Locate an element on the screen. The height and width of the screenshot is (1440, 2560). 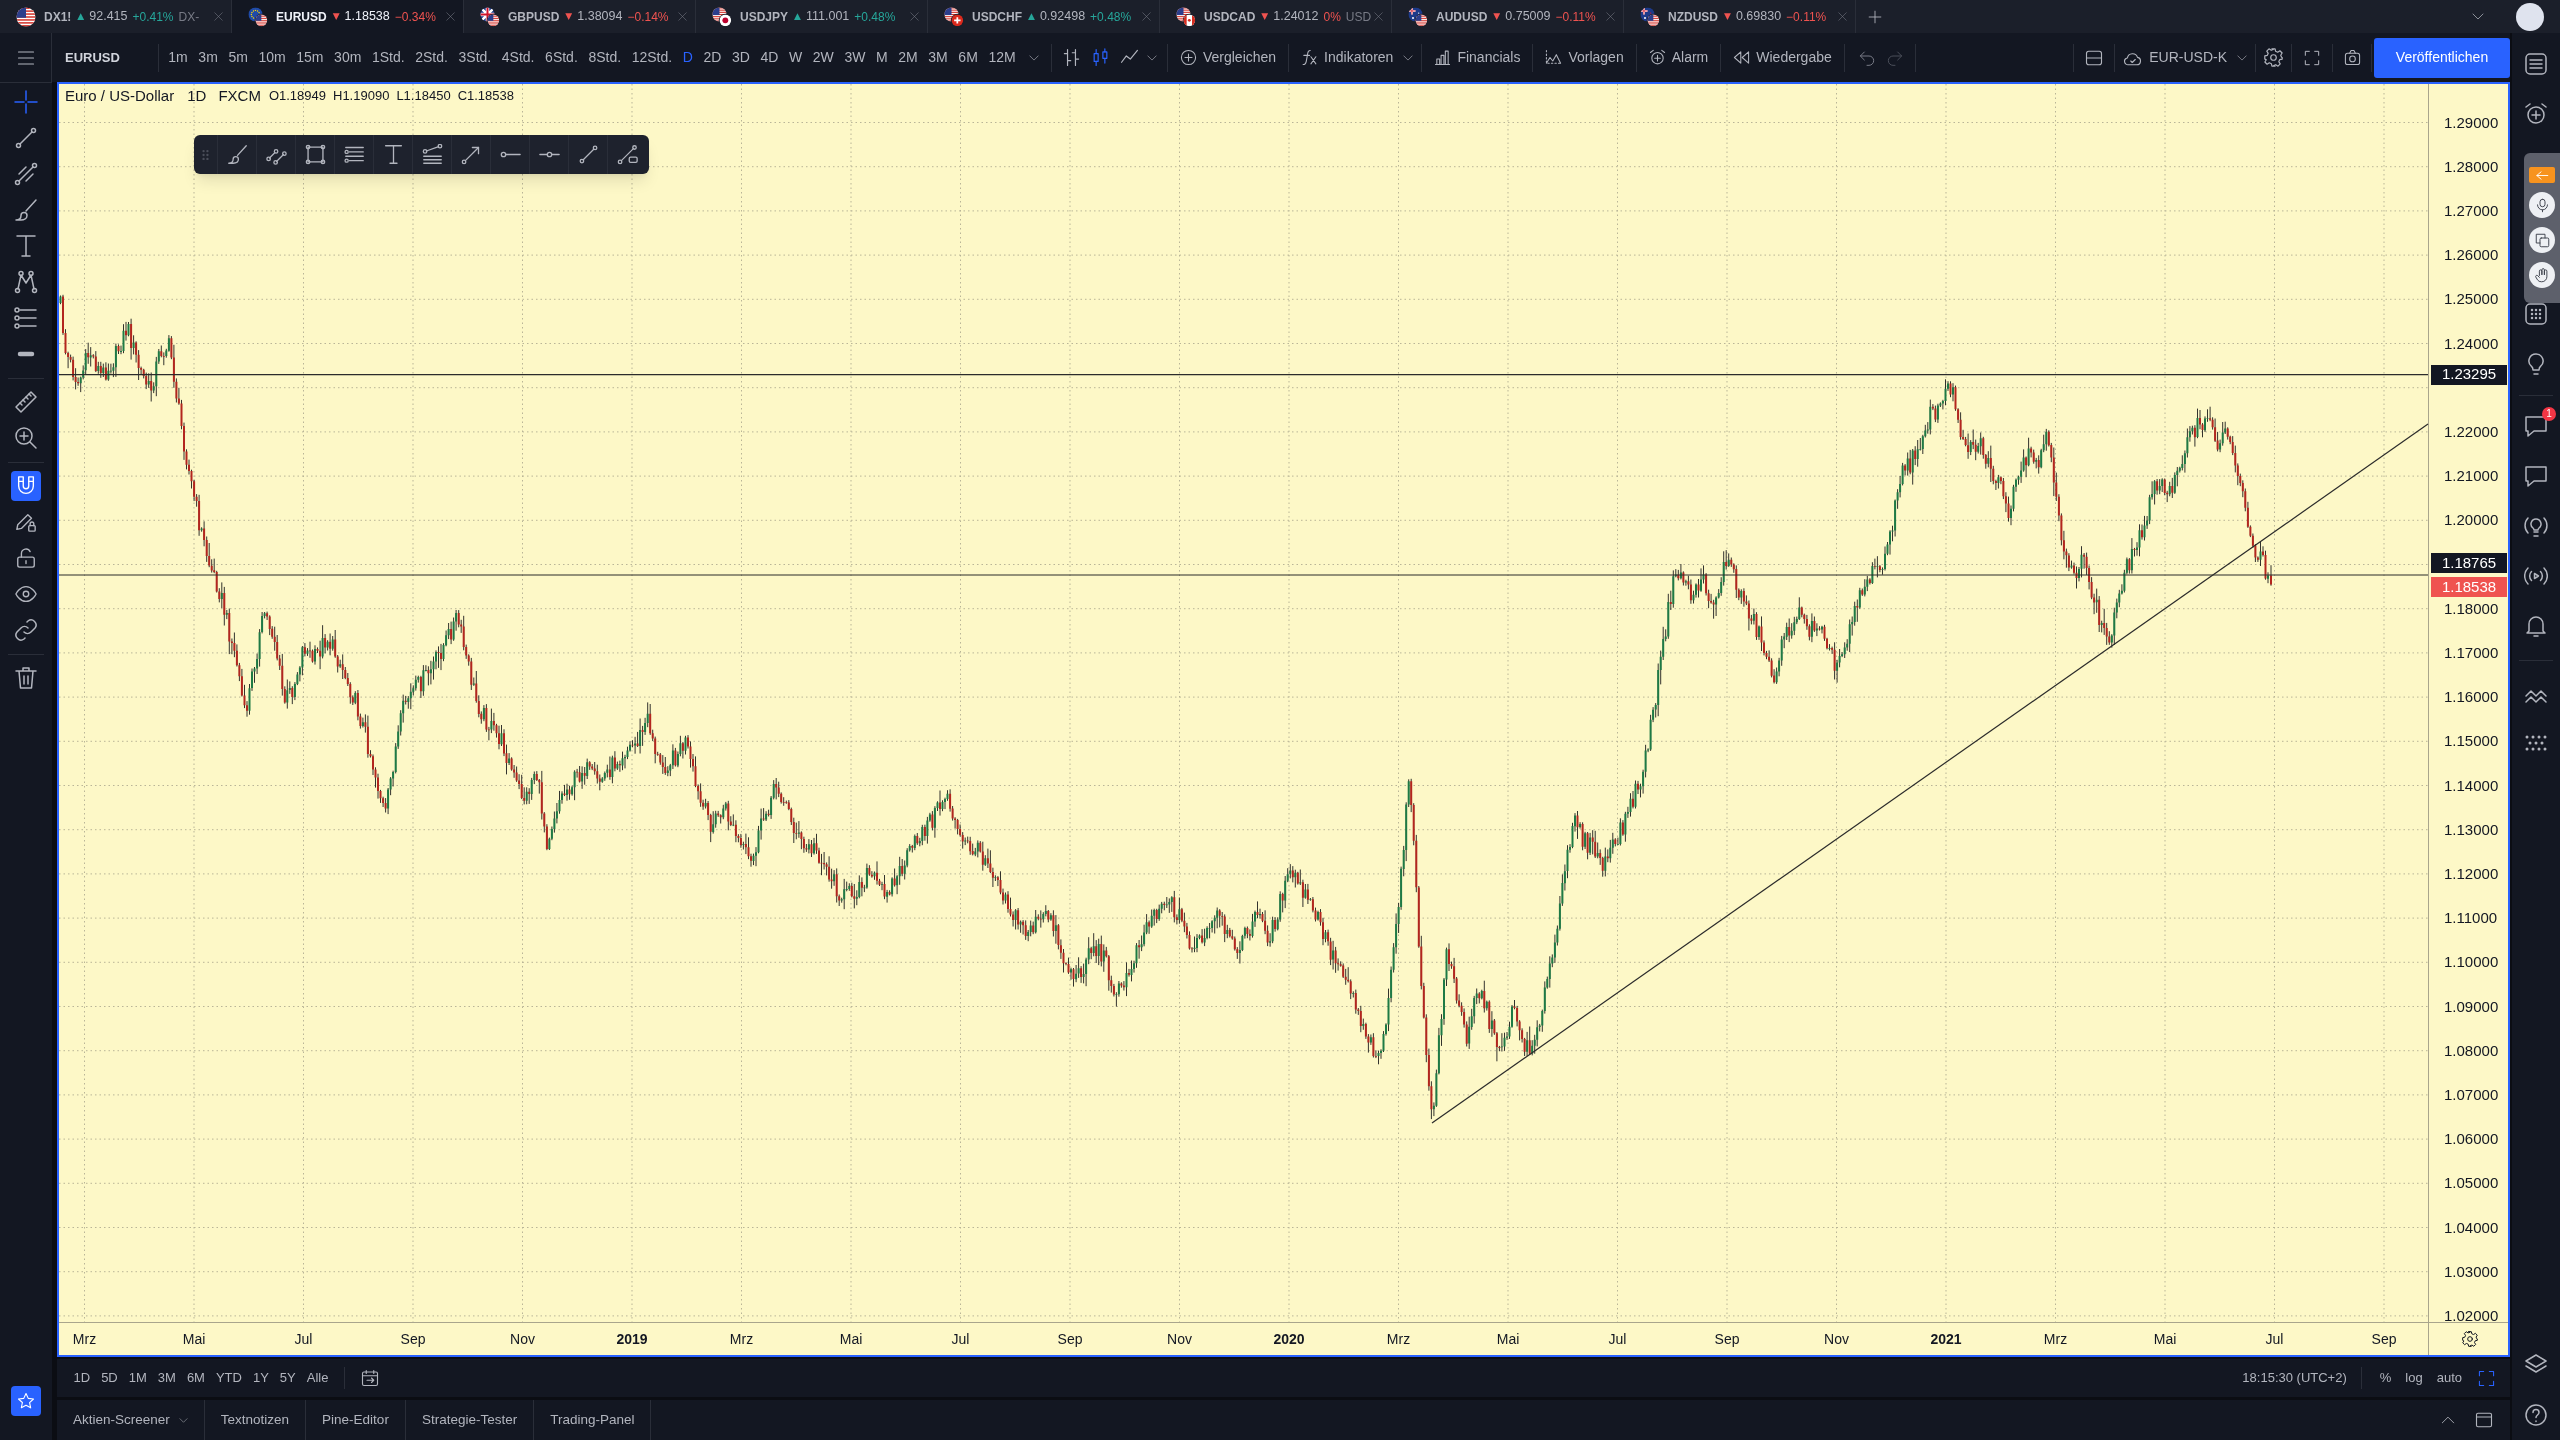
symbol-tab: EURUSD ▼ 1.18538 −0.34% is located at coordinates (348, 16).